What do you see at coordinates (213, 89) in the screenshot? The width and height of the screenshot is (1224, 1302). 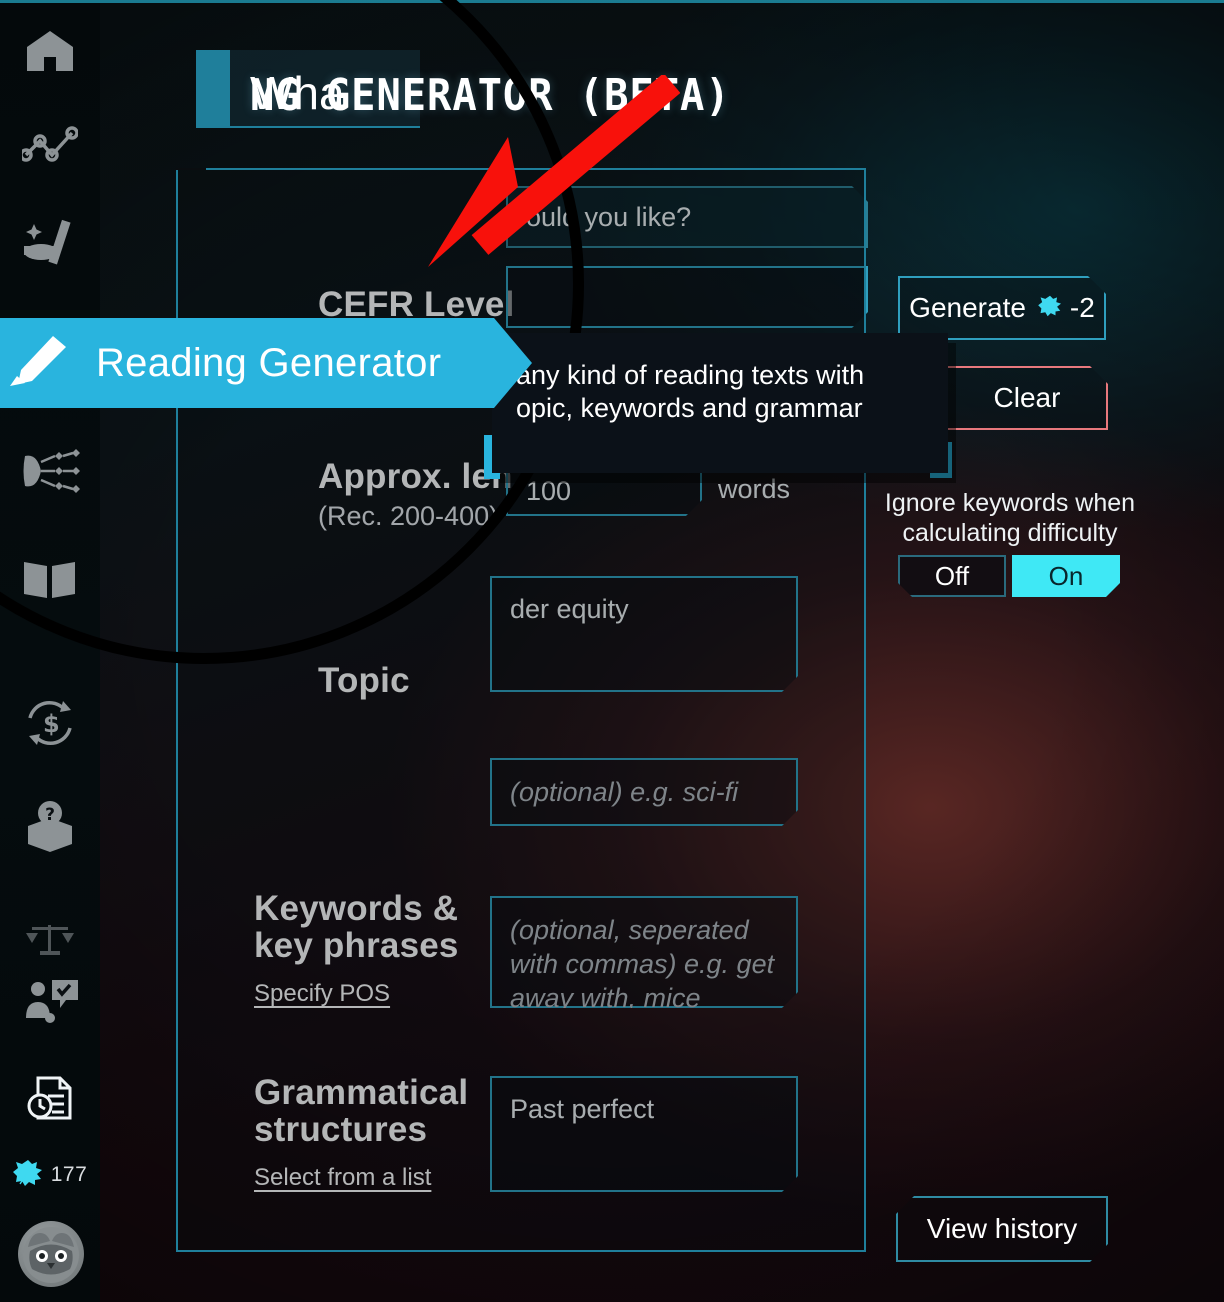 I see `title-accent-bar` at bounding box center [213, 89].